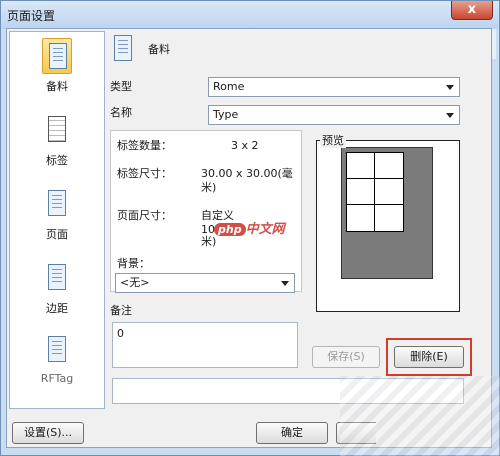  Describe the element at coordinates (159, 49) in the screenshot. I see `section-title: 备料` at that location.